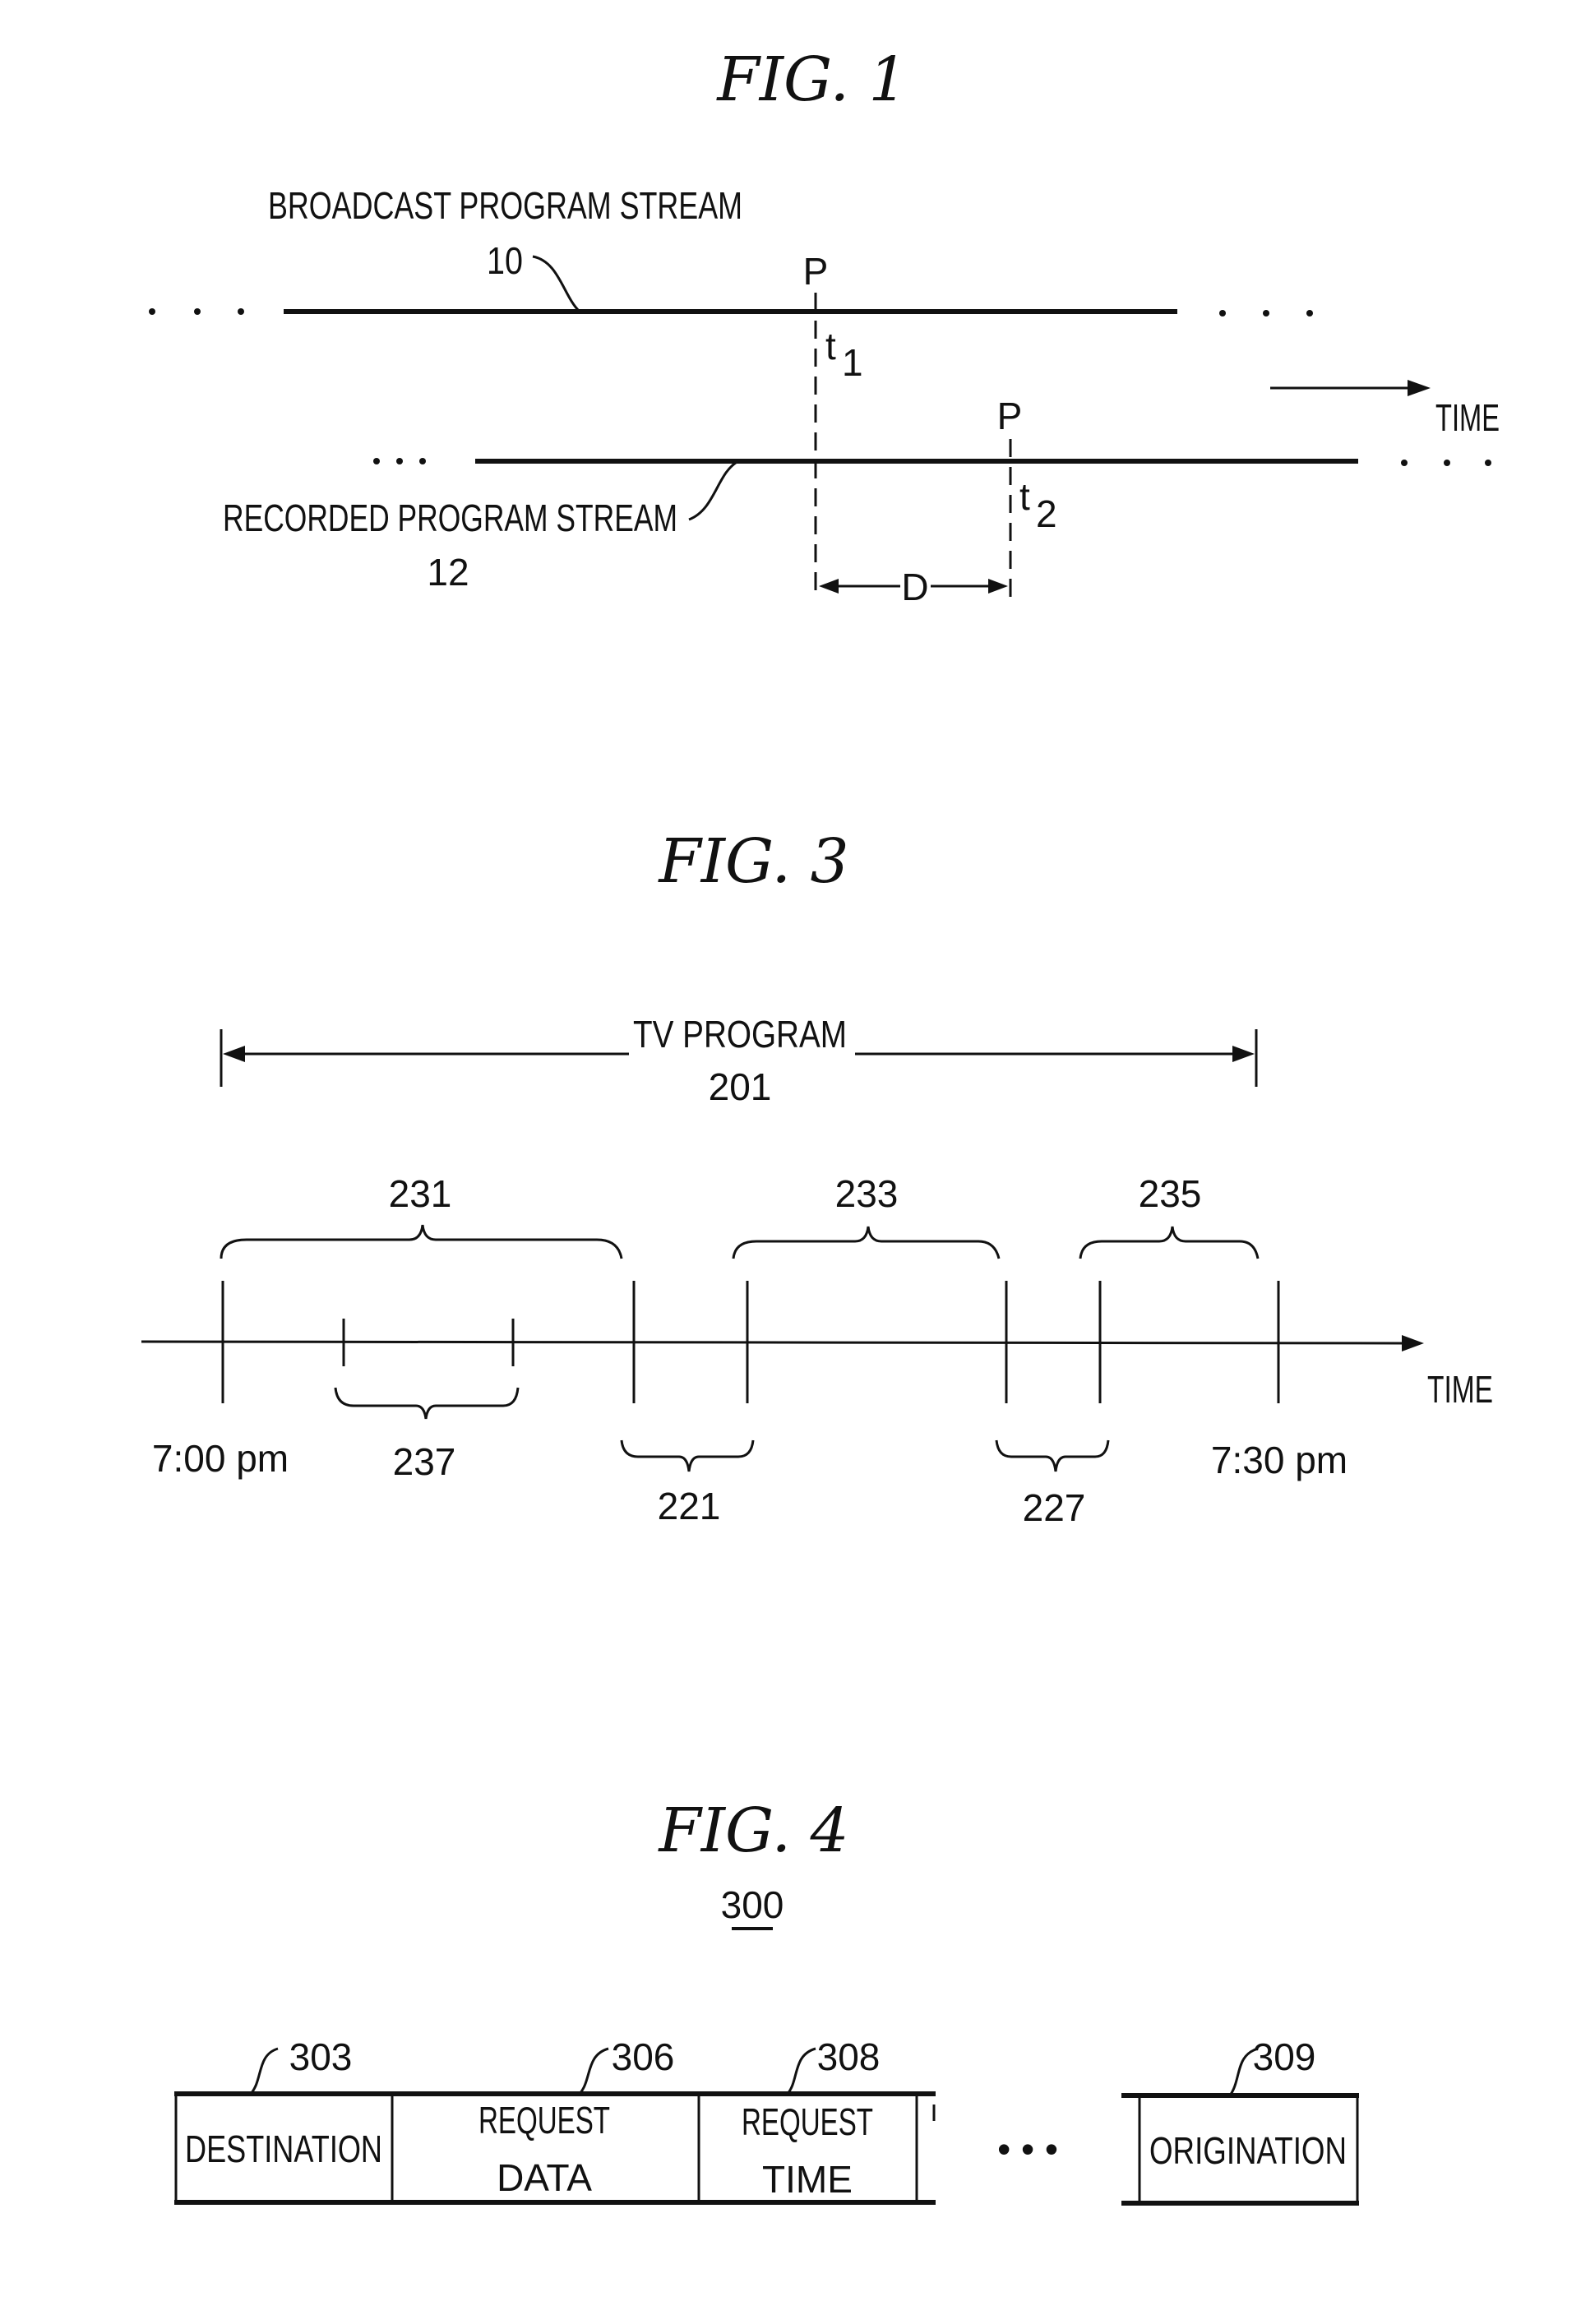 The width and height of the screenshot is (1581, 2324). What do you see at coordinates (1027, 2149) in the screenshot?
I see `fields-ellipsis: • • •` at bounding box center [1027, 2149].